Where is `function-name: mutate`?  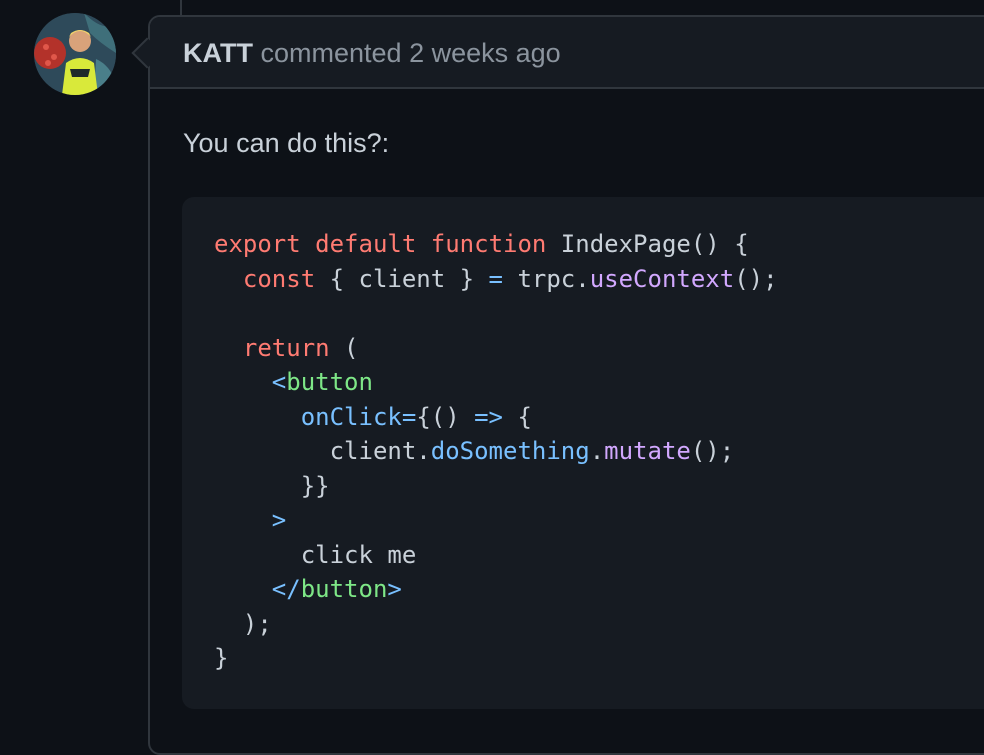
function-name: mutate is located at coordinates (647, 451).